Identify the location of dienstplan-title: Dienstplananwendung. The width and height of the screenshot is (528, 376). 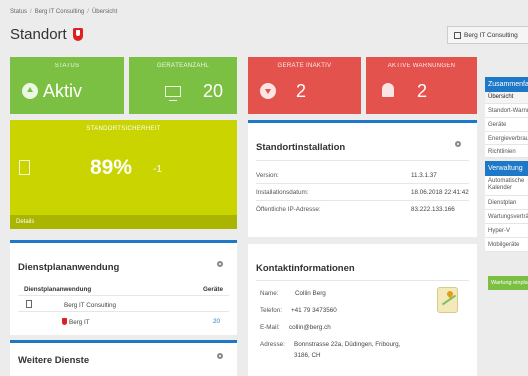
(69, 267).